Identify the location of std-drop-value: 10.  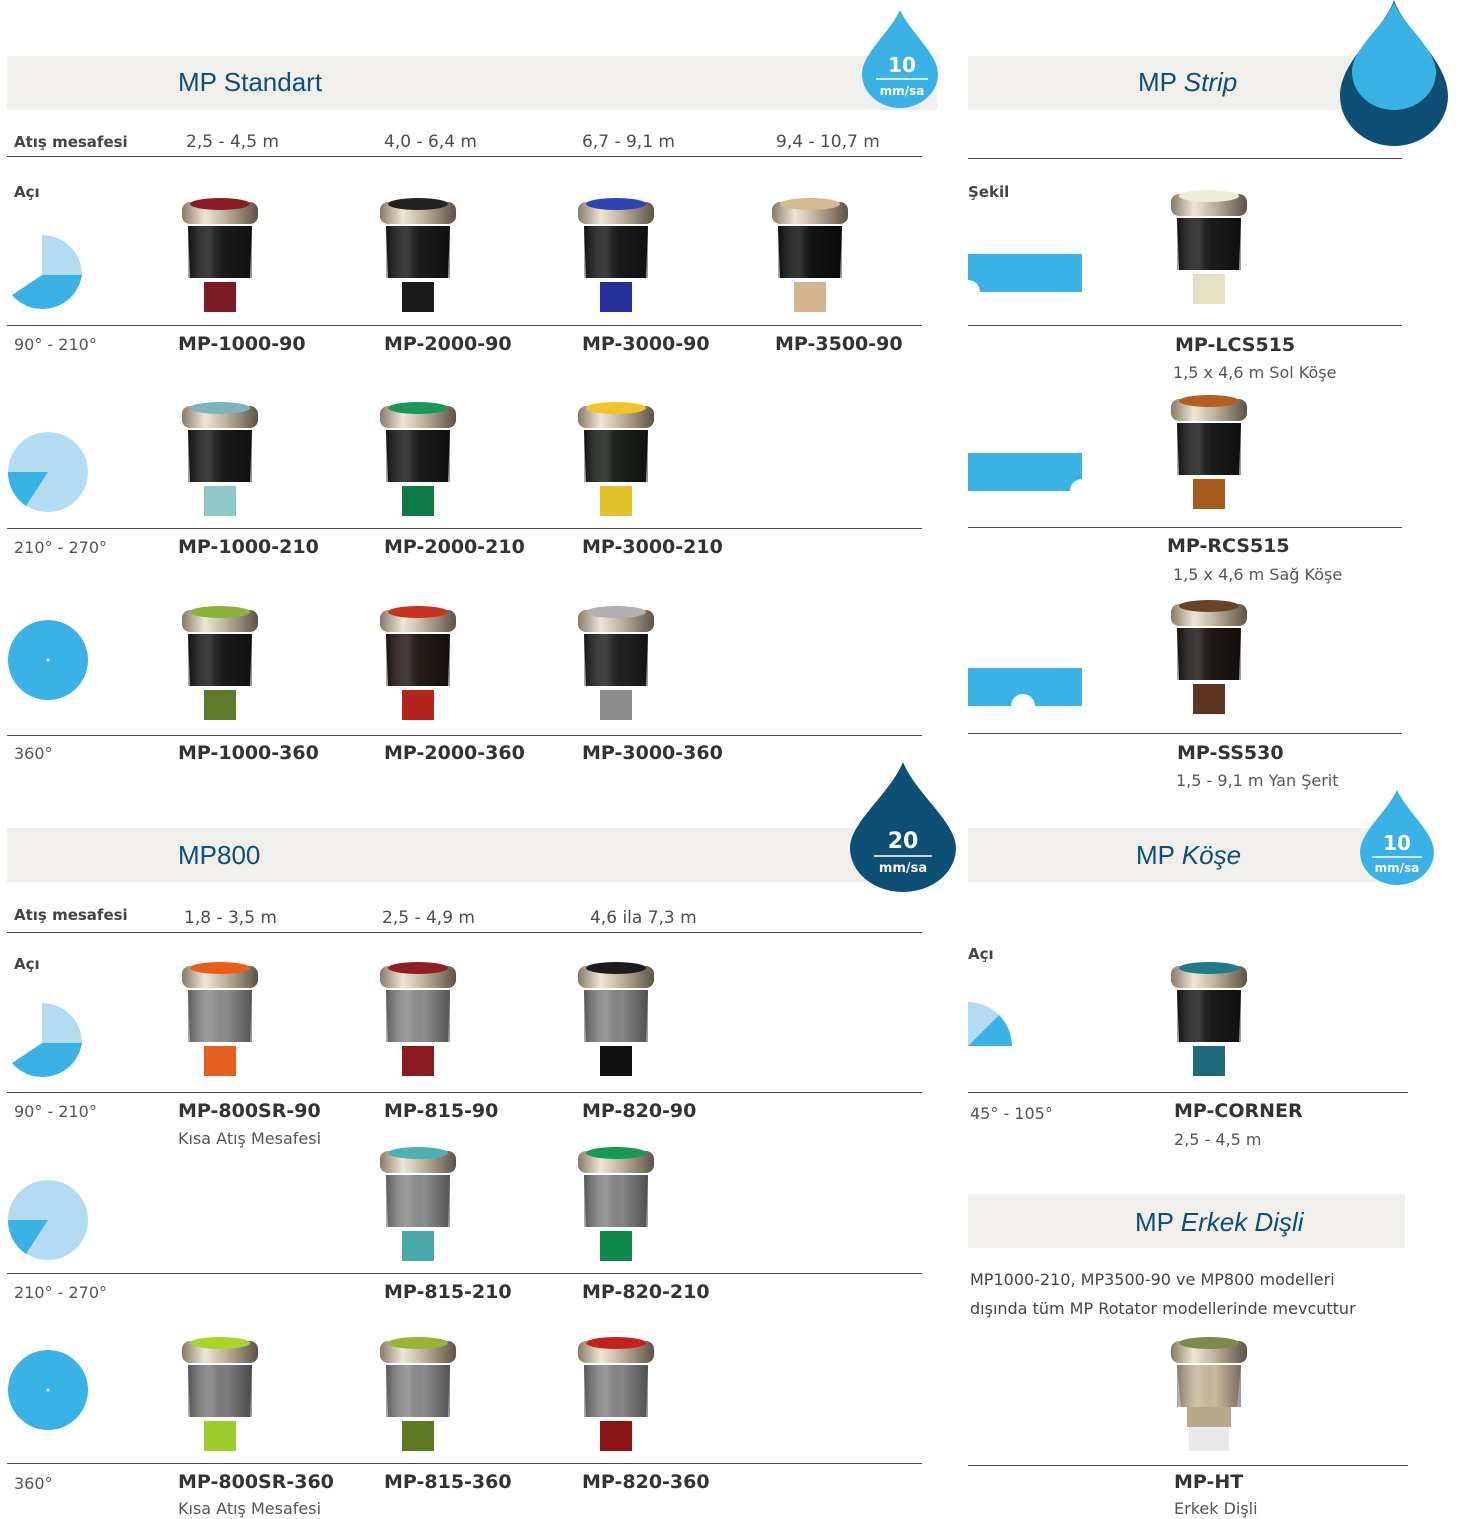
(902, 65).